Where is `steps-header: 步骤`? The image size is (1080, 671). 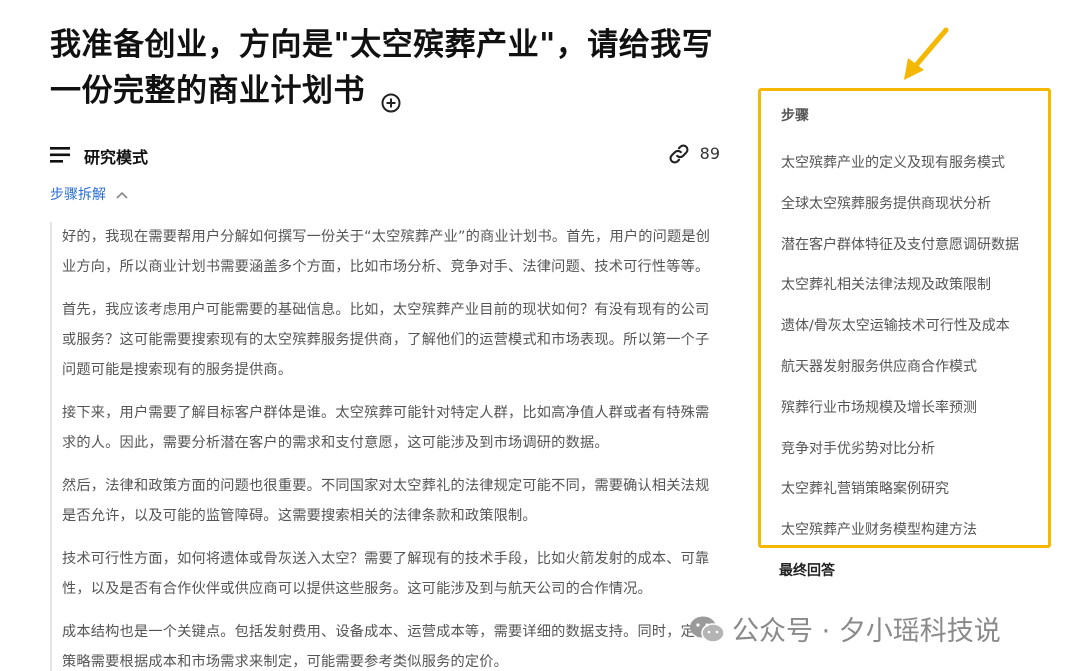
steps-header: 步骤 is located at coordinates (795, 116).